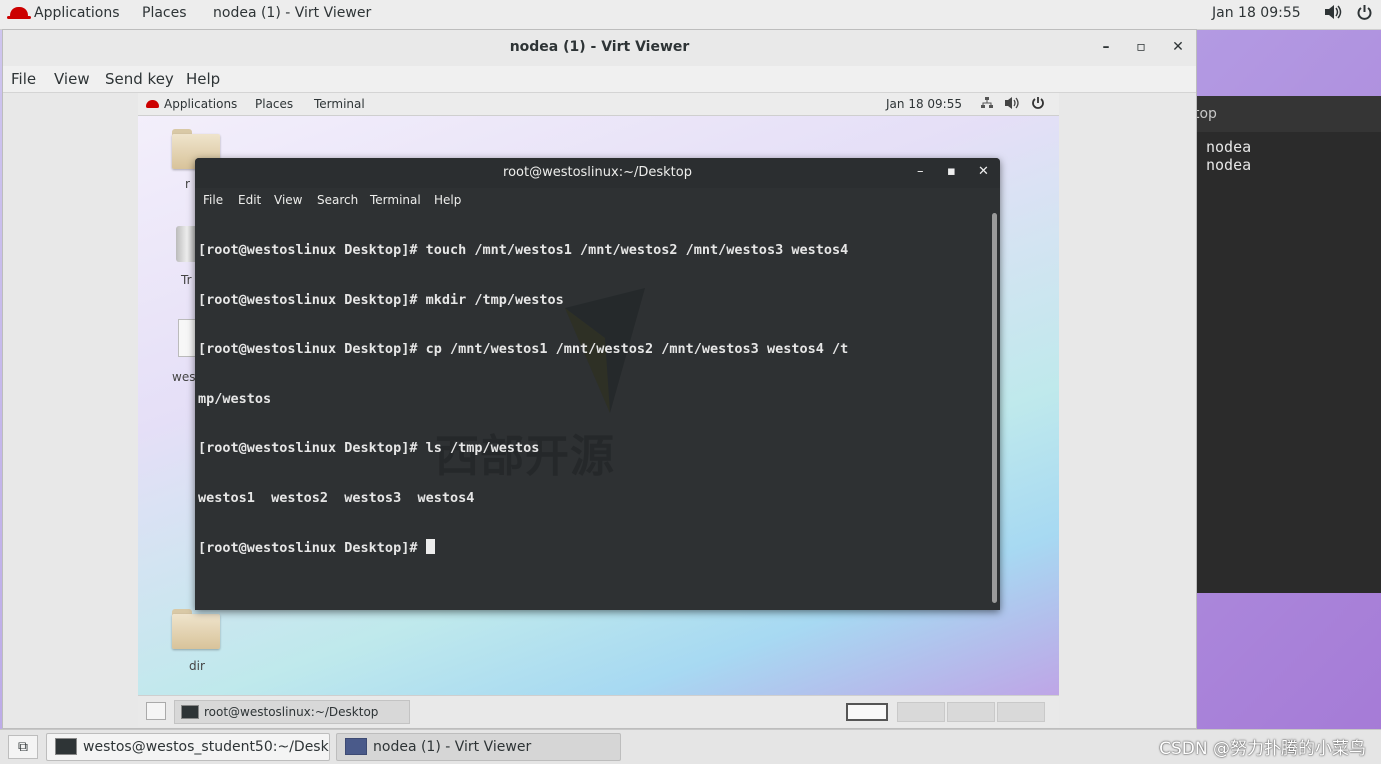  I want to click on terminal-menu-search: Search, so click(337, 200).